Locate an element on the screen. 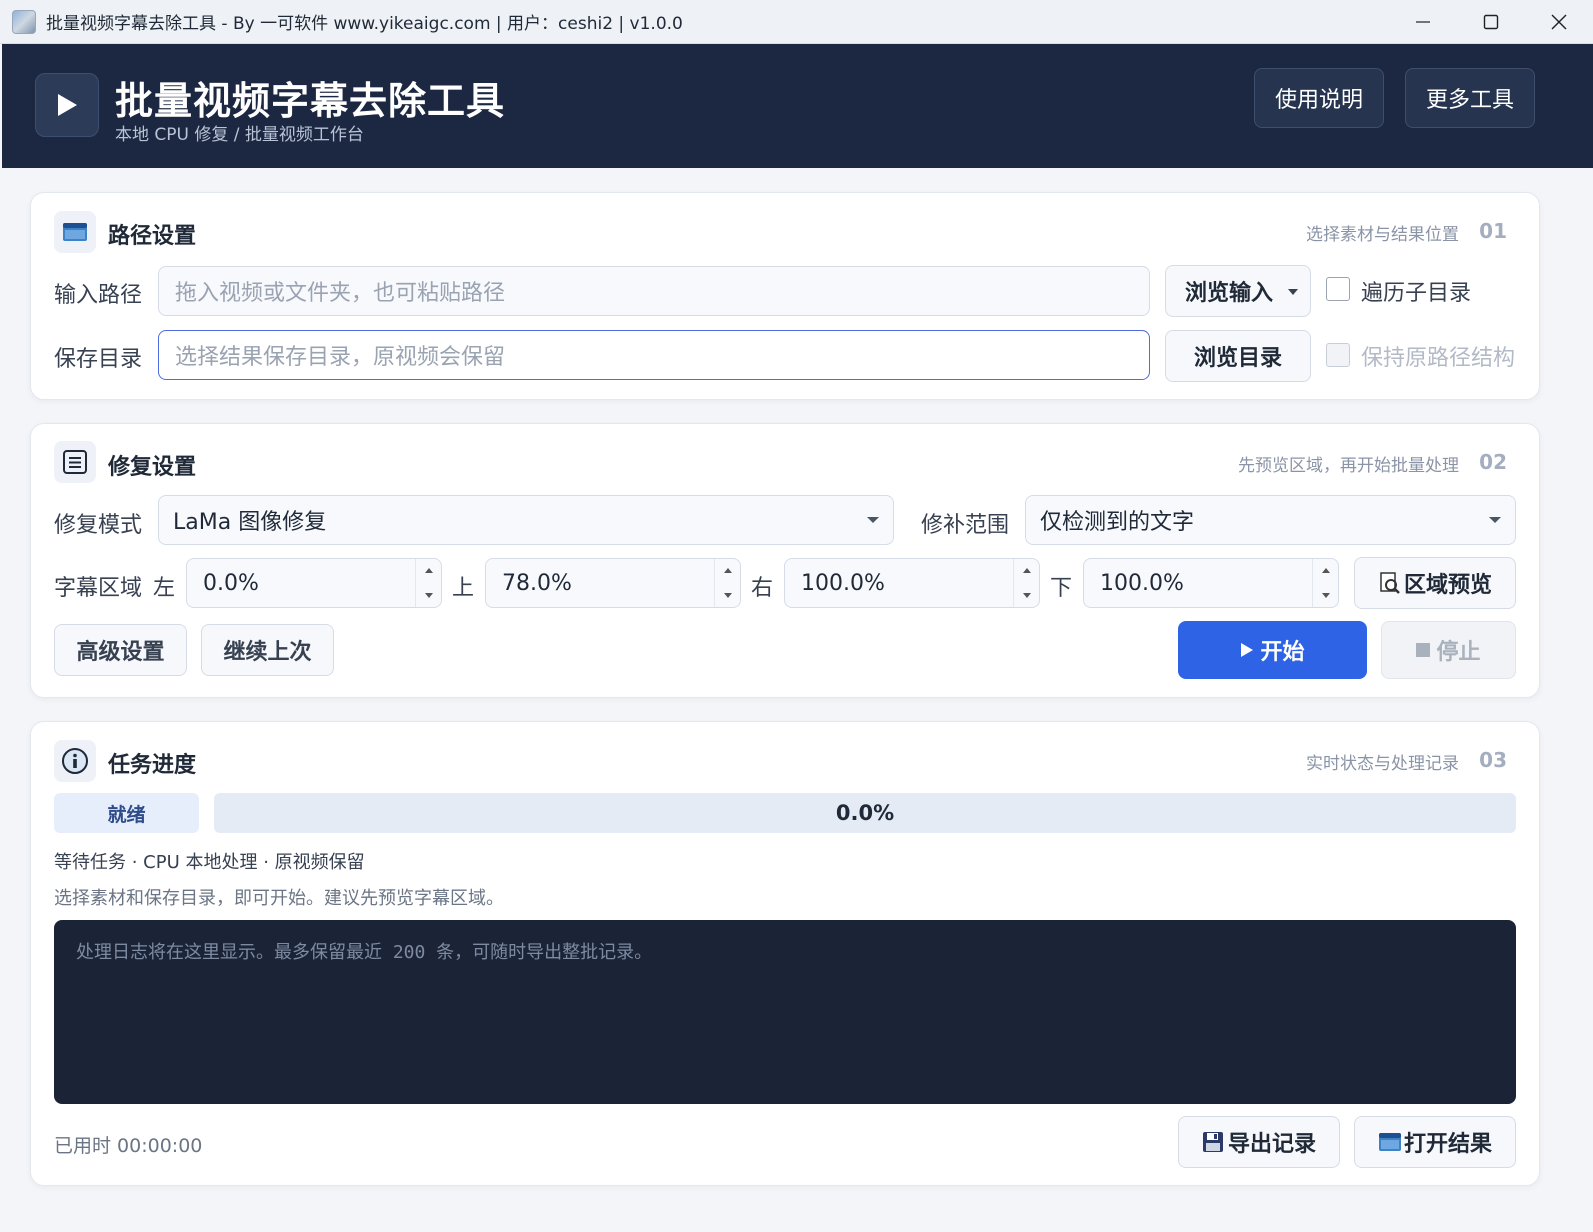 This screenshot has width=1593, height=1232. card-hint: 选择素材与结果位置 is located at coordinates (1382, 235).